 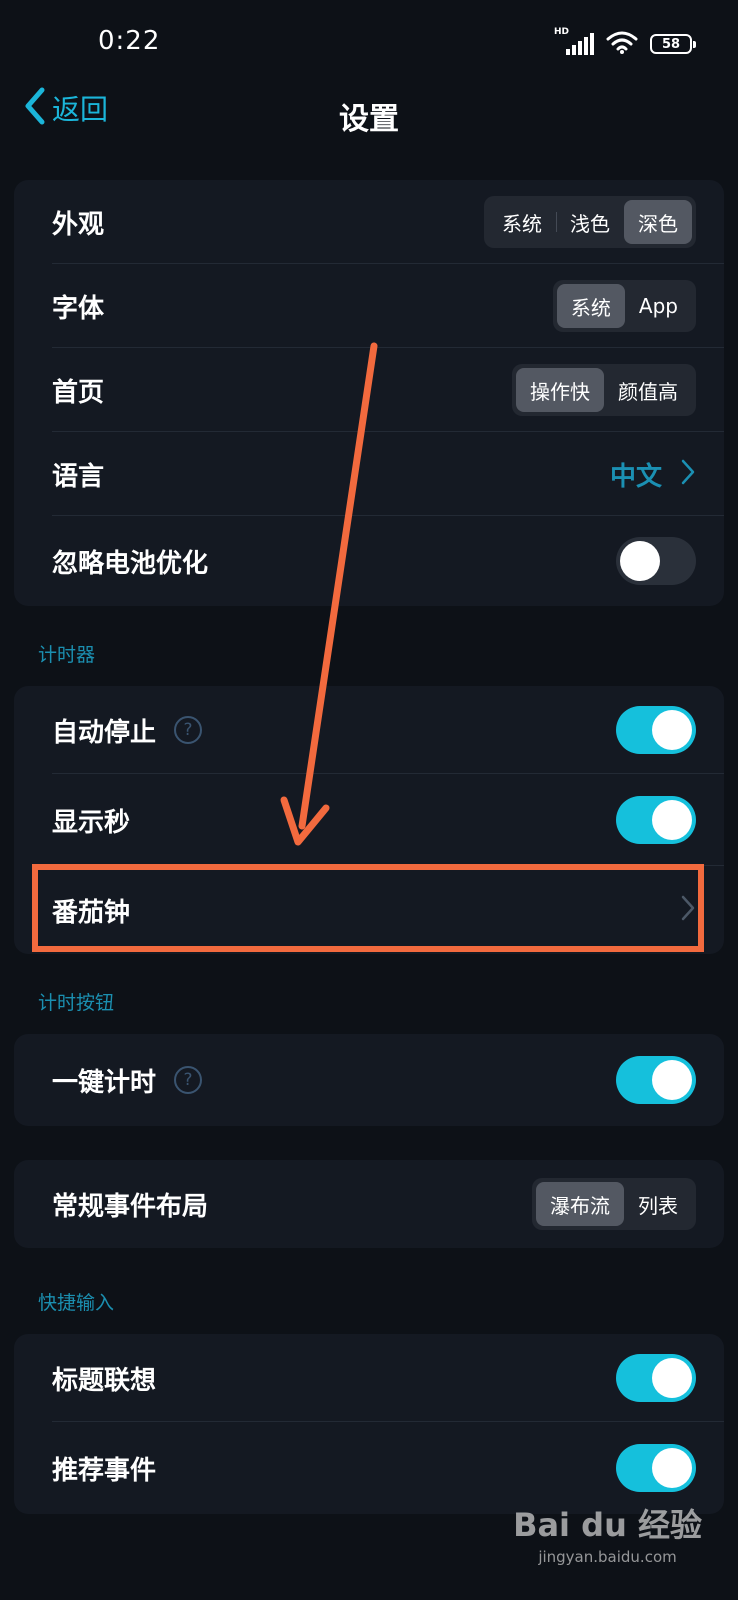 What do you see at coordinates (104, 732) in the screenshot?
I see `auto-stop-label: 自动停止` at bounding box center [104, 732].